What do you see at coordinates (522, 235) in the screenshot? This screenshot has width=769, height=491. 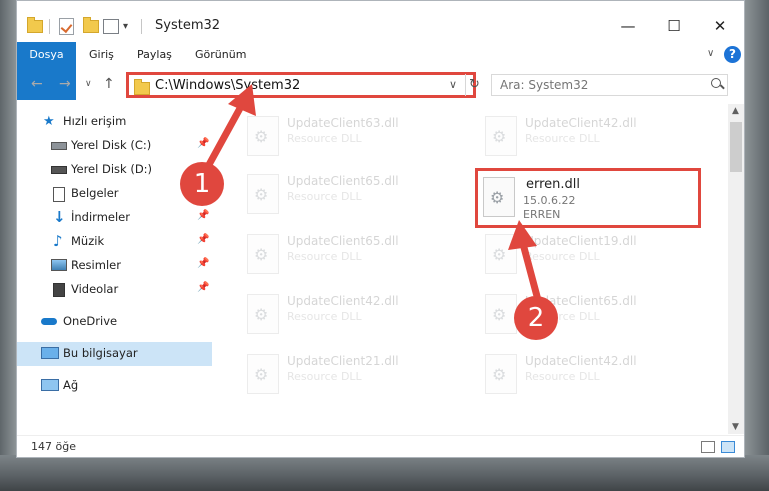 I see `arrow-2-head` at bounding box center [522, 235].